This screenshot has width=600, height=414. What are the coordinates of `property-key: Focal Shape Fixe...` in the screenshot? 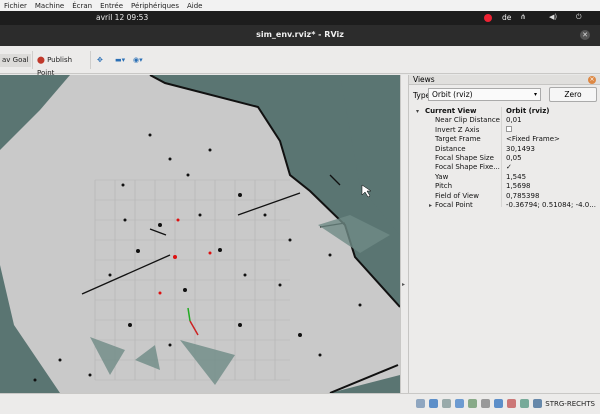 It's located at (467, 167).